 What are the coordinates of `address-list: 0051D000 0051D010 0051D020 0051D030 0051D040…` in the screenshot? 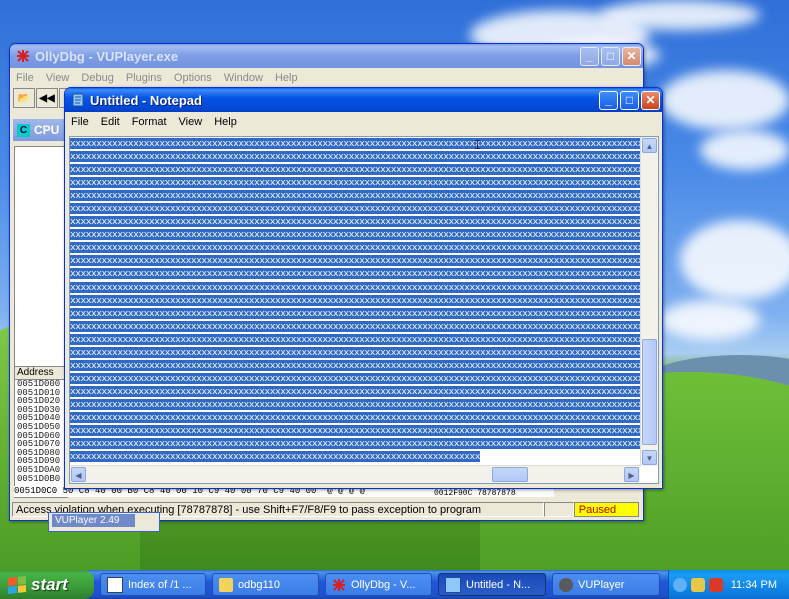 It's located at (41, 431).